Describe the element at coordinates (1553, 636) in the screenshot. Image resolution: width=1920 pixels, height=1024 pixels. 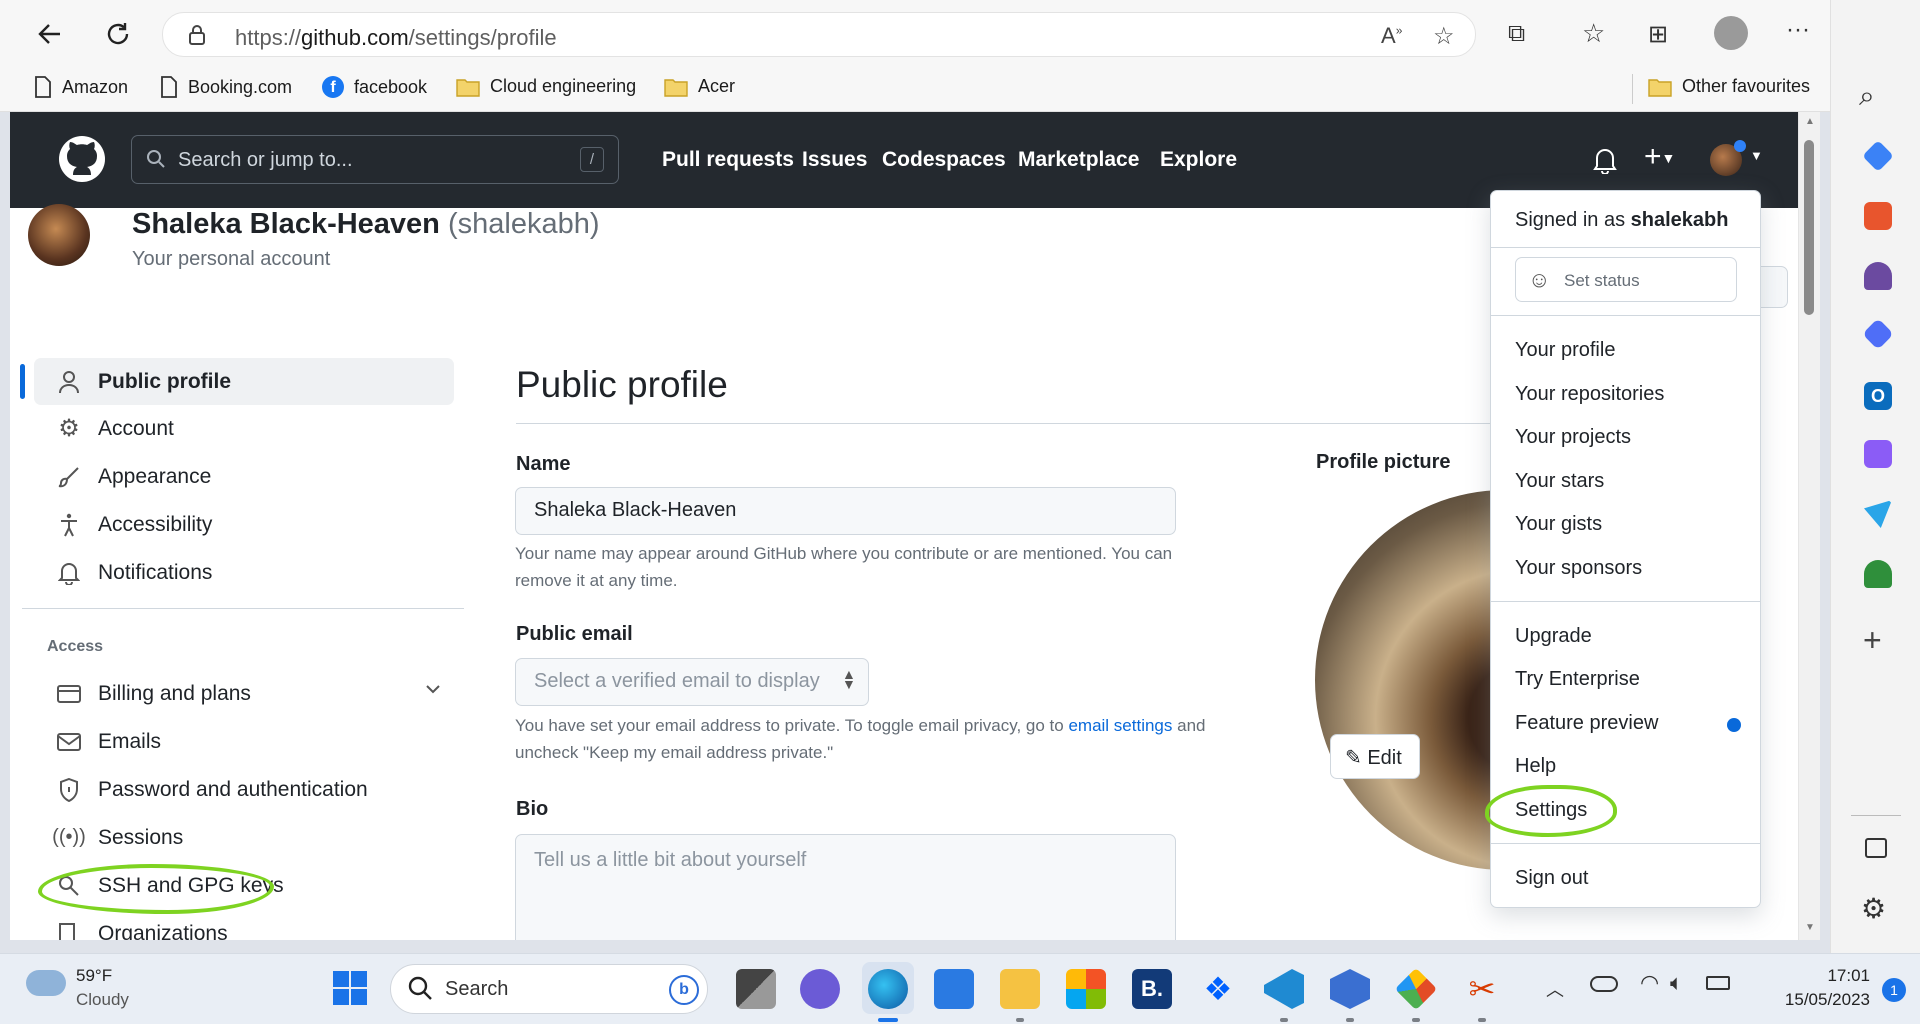
I see `menu-upgrade: Upgrade` at that location.